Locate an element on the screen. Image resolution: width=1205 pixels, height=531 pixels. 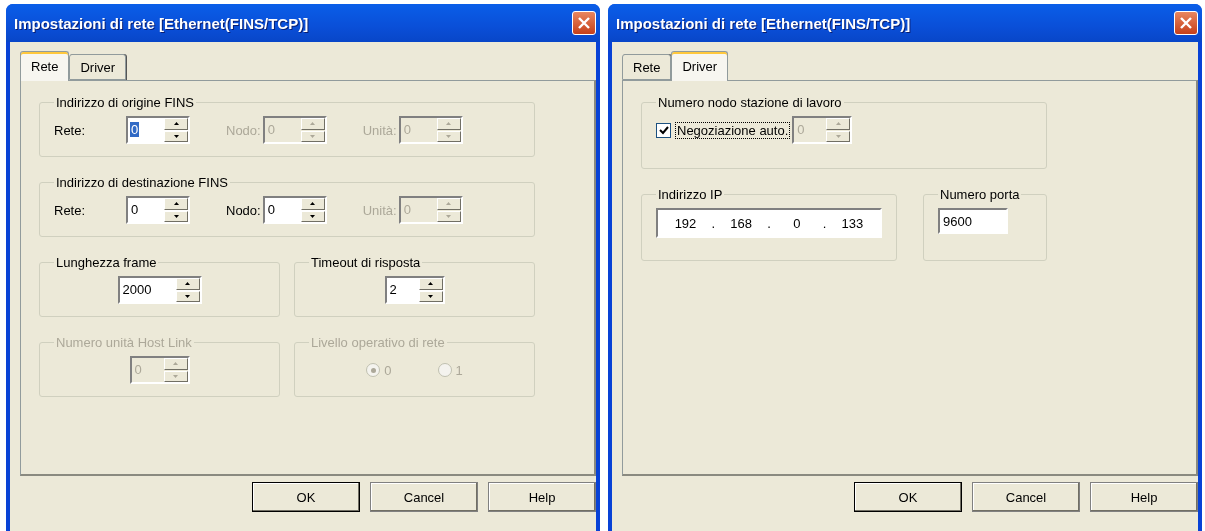
group-label: Indirizzo di origine FINS is located at coordinates (125, 102).